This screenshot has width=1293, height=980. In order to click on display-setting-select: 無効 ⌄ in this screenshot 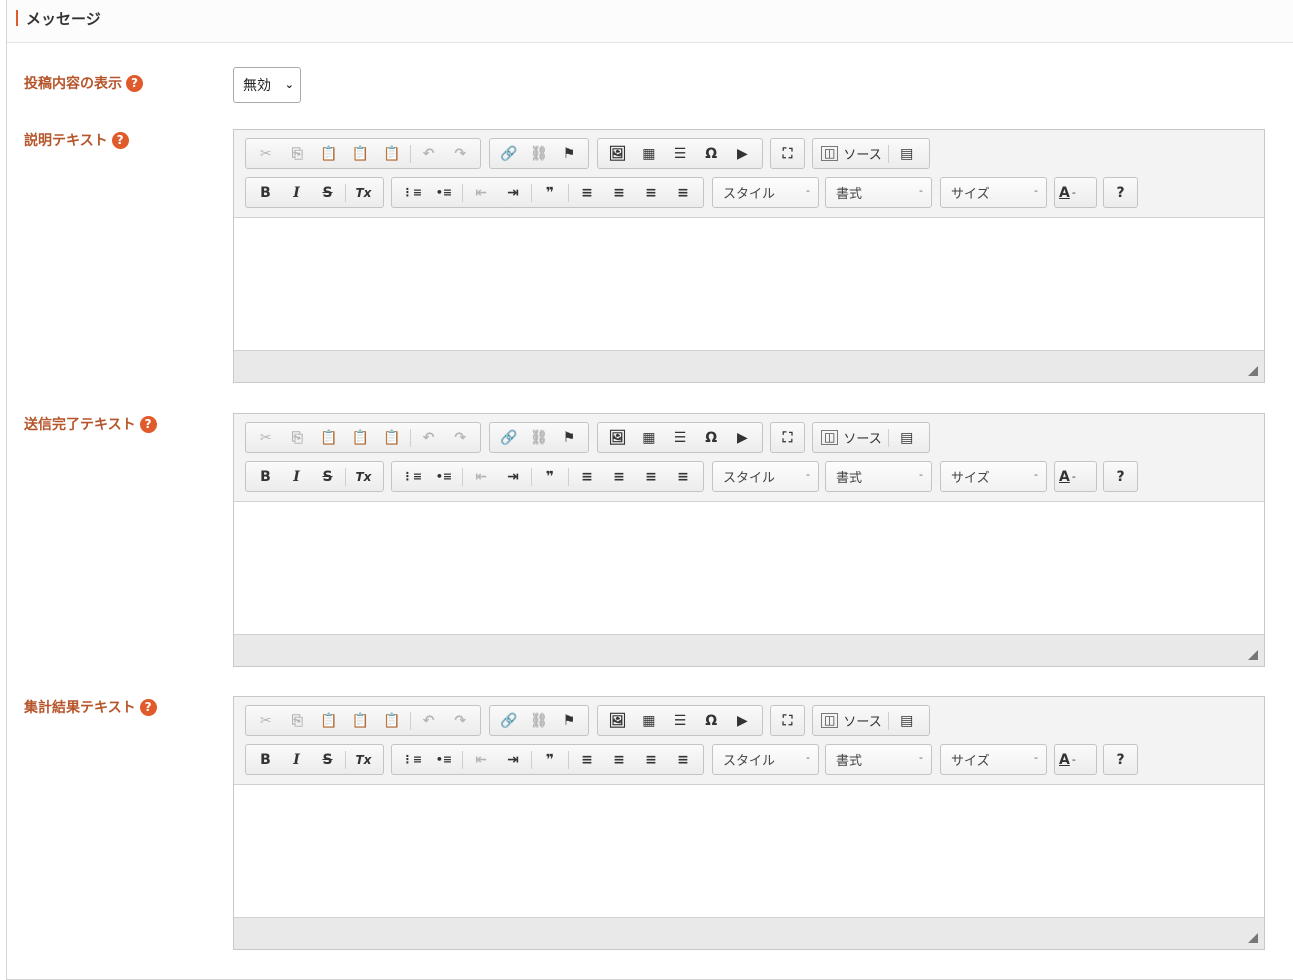, I will do `click(267, 85)`.